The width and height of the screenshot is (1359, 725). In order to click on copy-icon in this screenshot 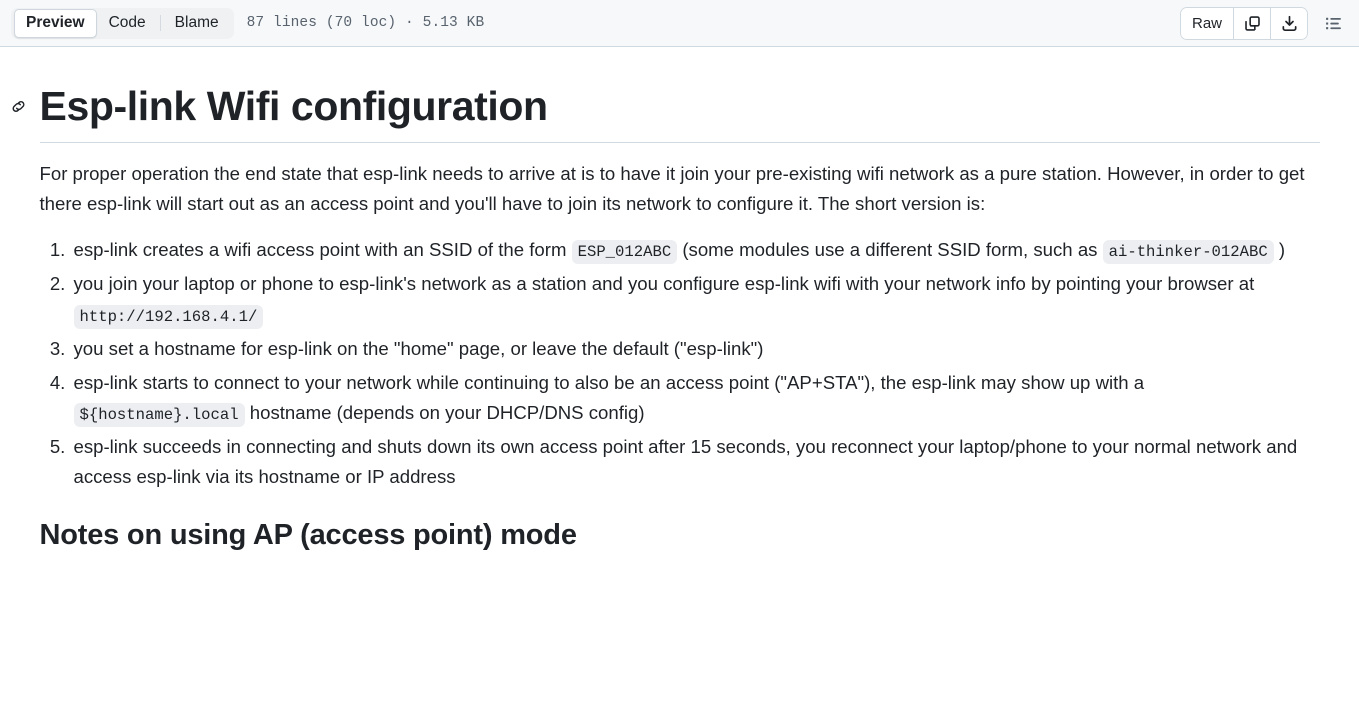, I will do `click(1251, 23)`.